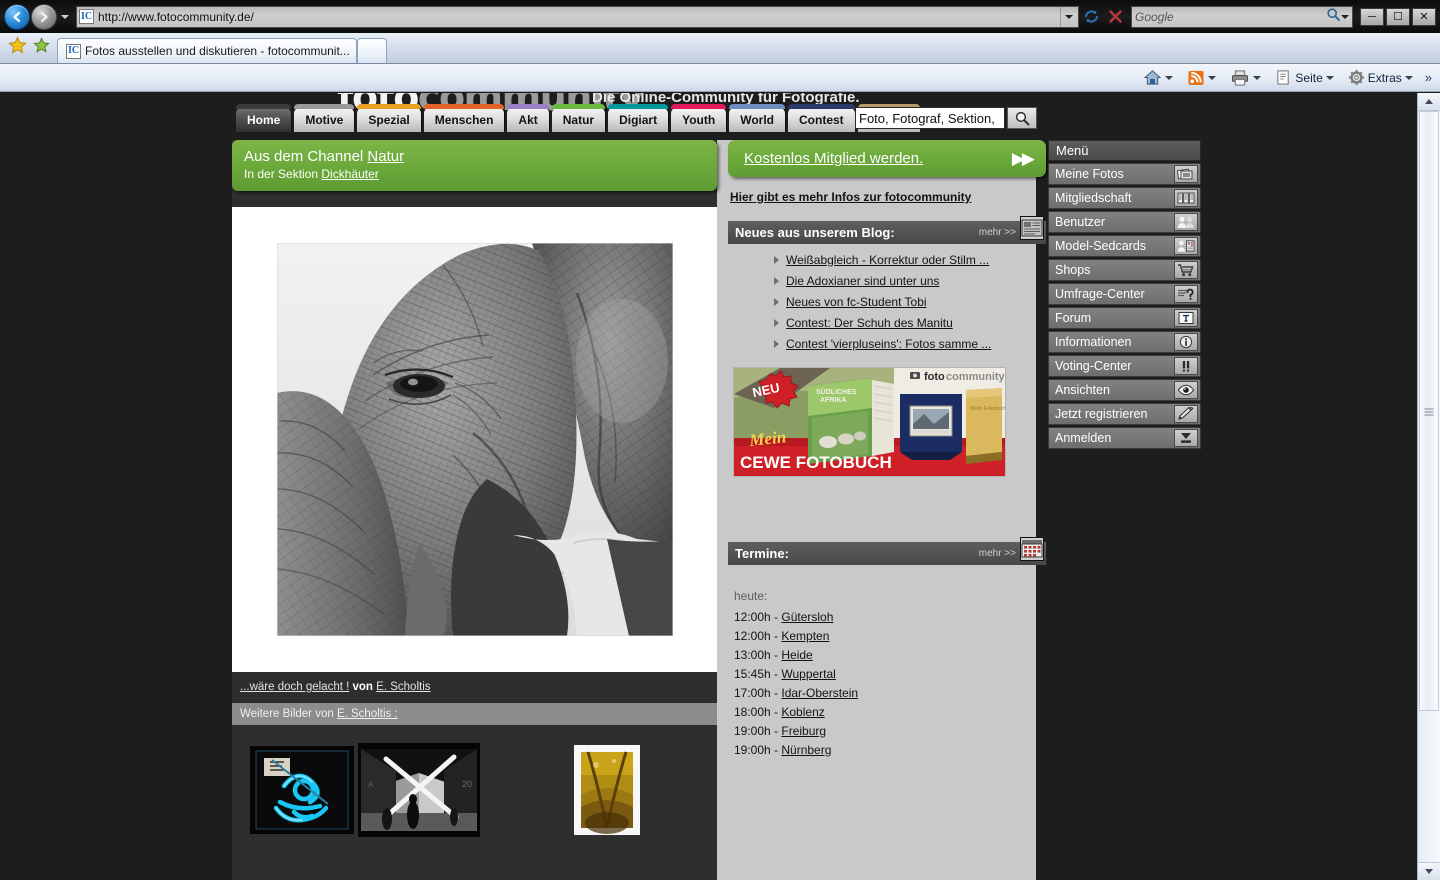  Describe the element at coordinates (808, 674) in the screenshot. I see `termine-city-link: Wuppertal` at that location.